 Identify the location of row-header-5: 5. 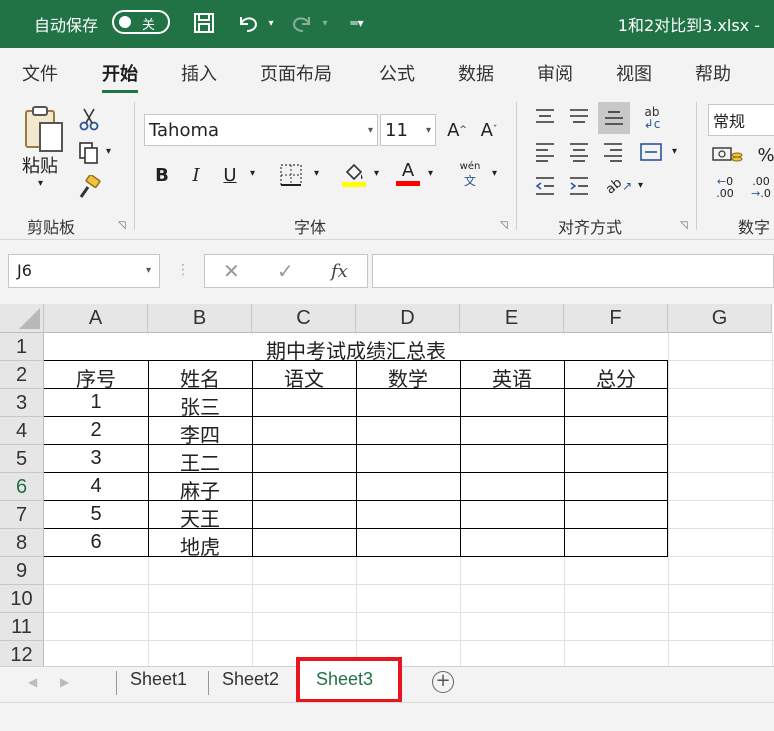
(22, 459).